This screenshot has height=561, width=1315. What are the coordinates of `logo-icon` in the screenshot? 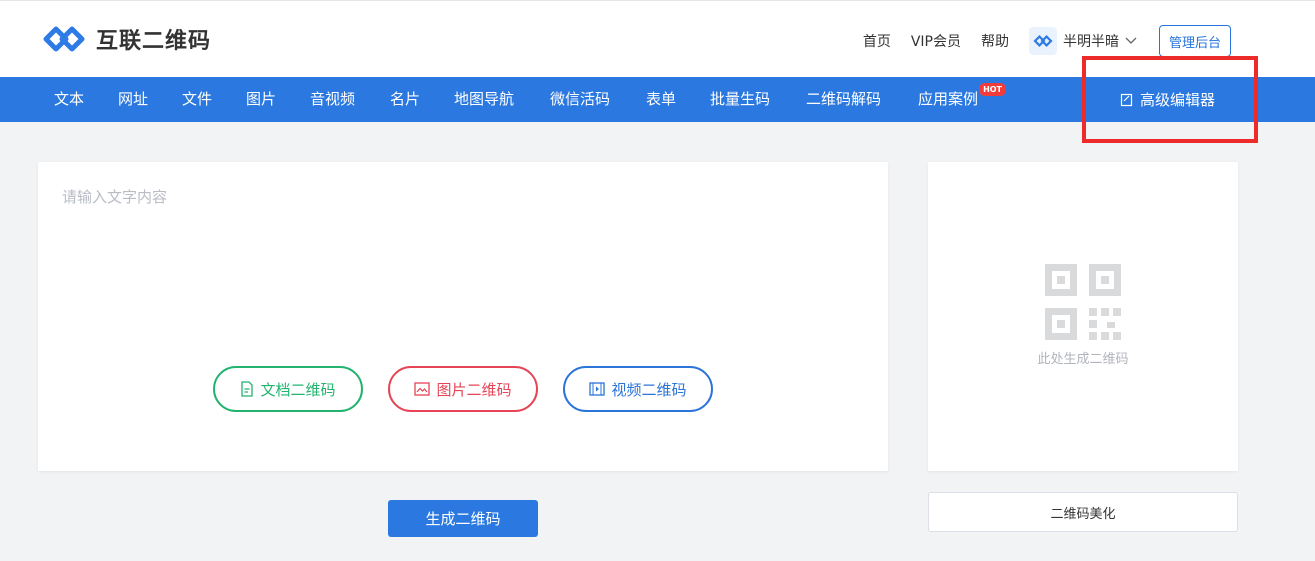 It's located at (64, 39).